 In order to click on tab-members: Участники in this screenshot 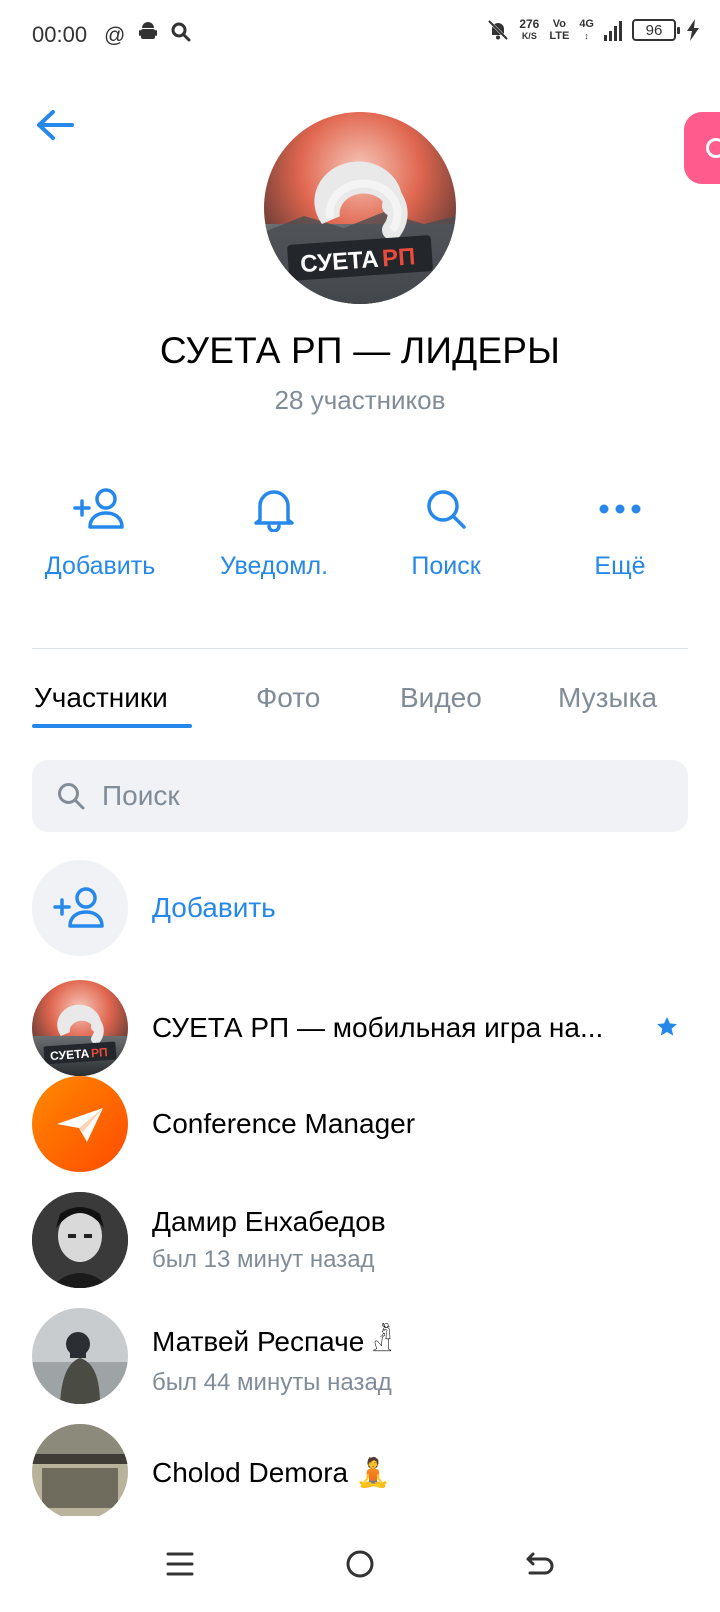, I will do `click(101, 698)`.